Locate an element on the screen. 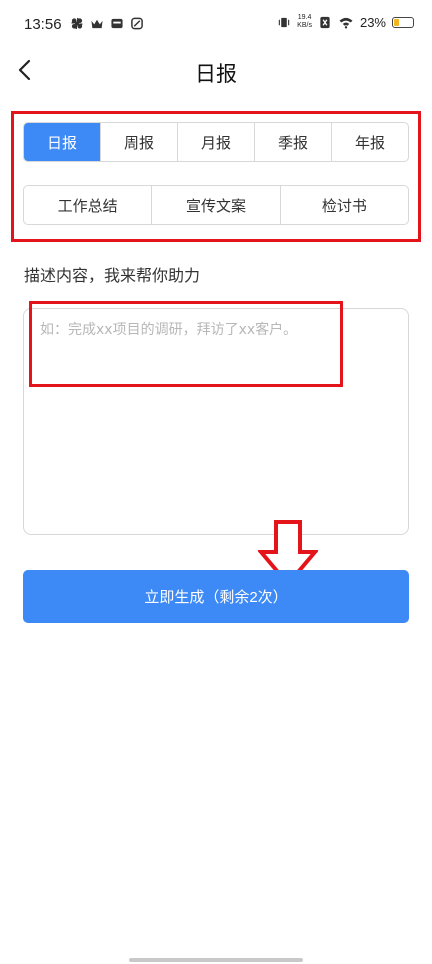 The width and height of the screenshot is (432, 964). tab-row1-1: 周报 is located at coordinates (138, 142).